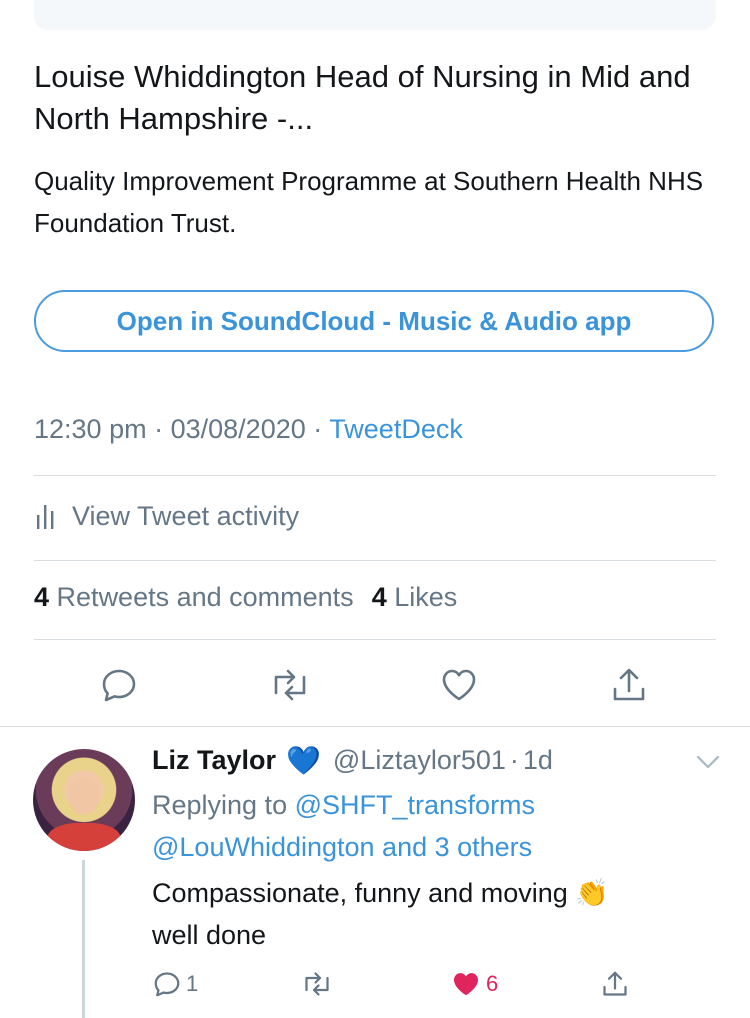  I want to click on like-button, so click(459, 685).